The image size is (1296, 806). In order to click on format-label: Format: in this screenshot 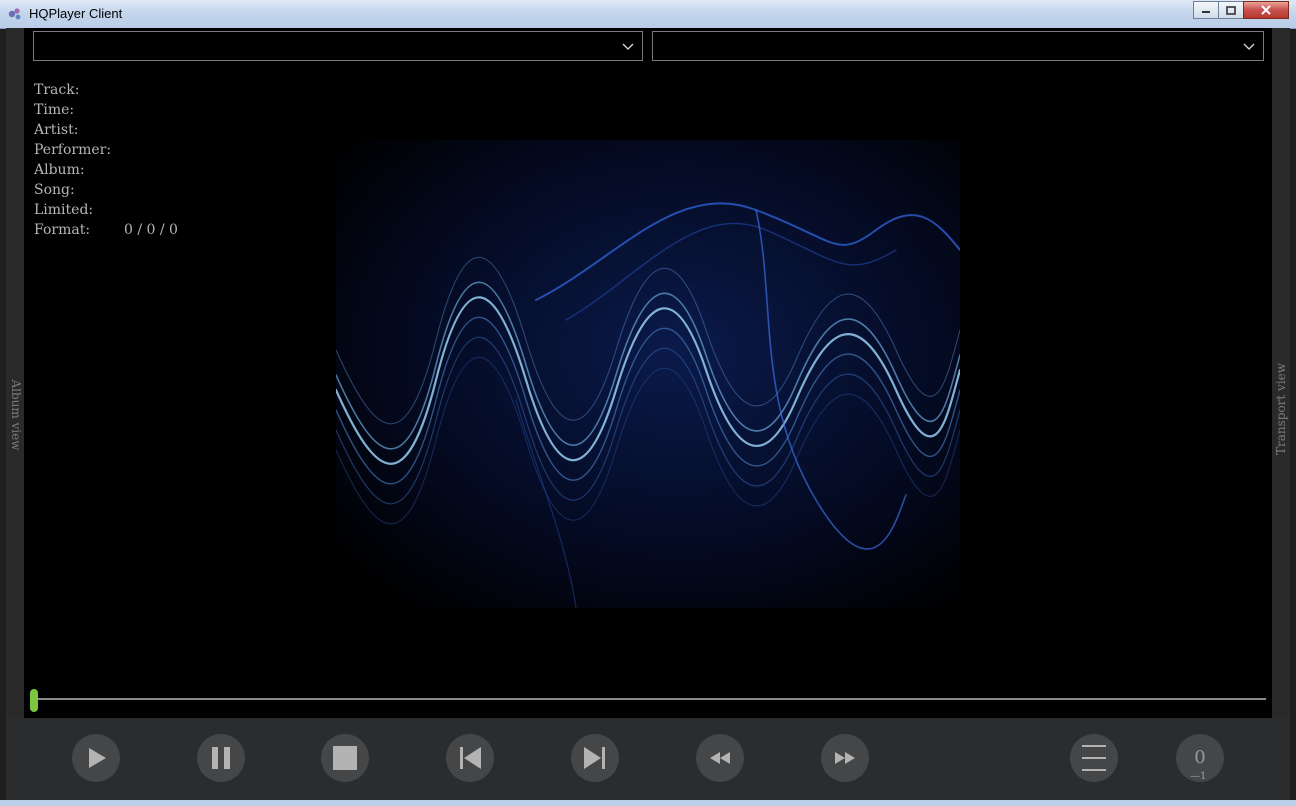, I will do `click(62, 230)`.